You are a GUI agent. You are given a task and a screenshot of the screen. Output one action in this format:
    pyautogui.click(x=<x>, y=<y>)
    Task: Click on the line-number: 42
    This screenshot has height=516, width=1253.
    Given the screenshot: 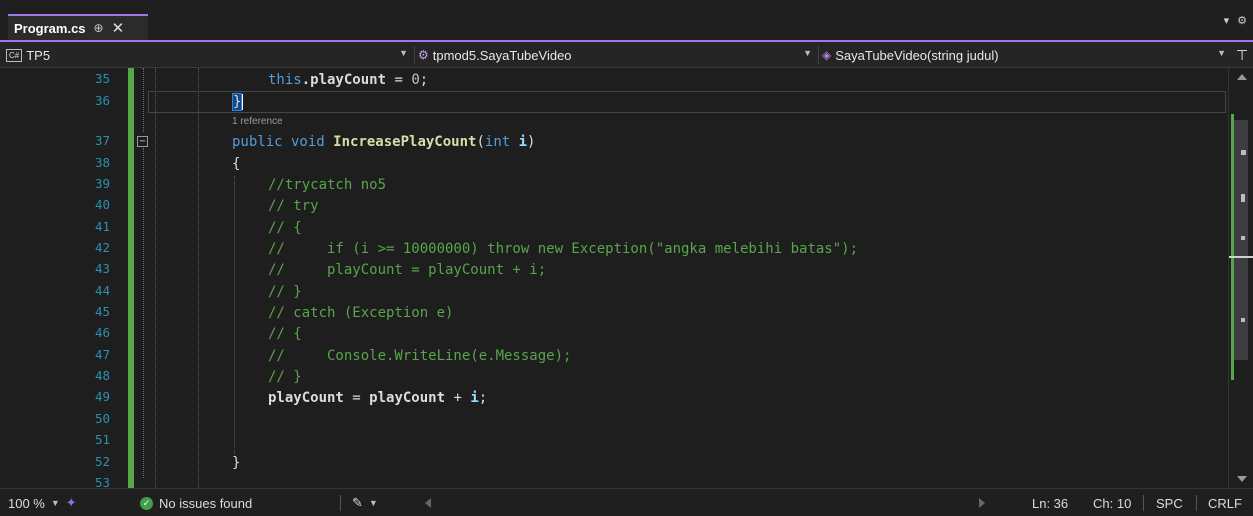 What is the action you would take?
    pyautogui.click(x=102, y=247)
    